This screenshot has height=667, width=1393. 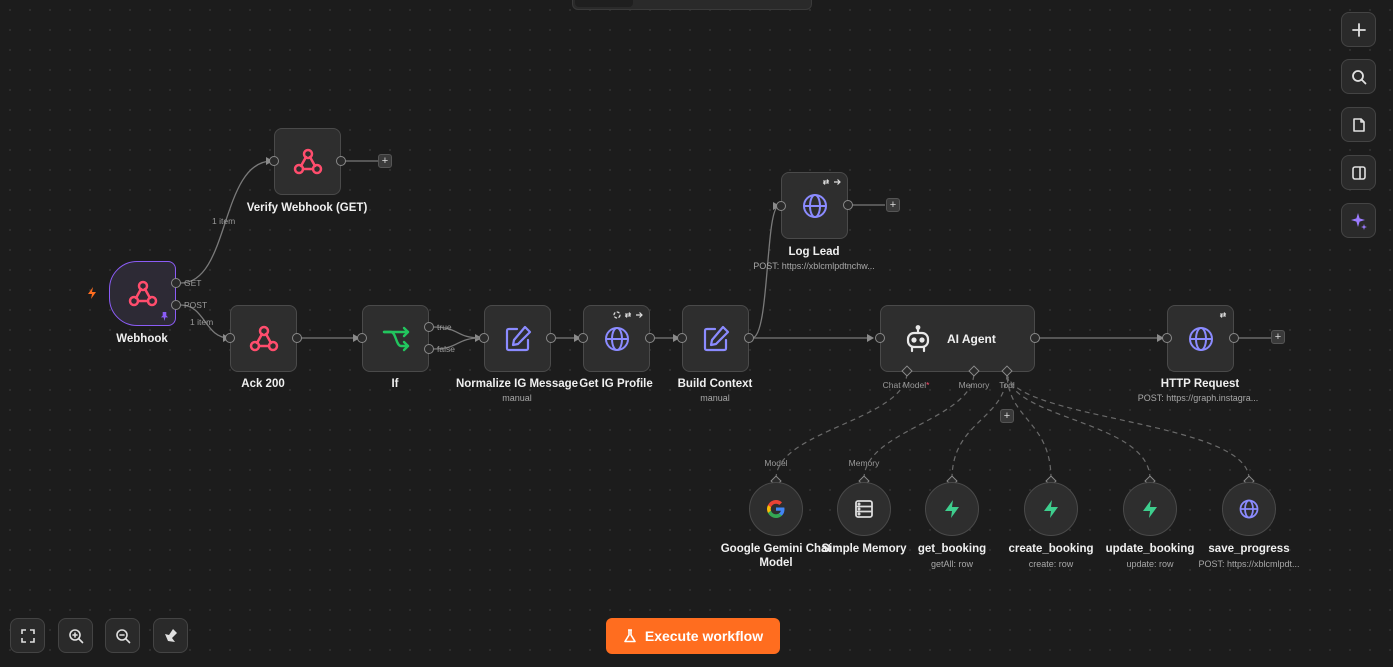 I want to click on handle-if-false, so click(x=429, y=349).